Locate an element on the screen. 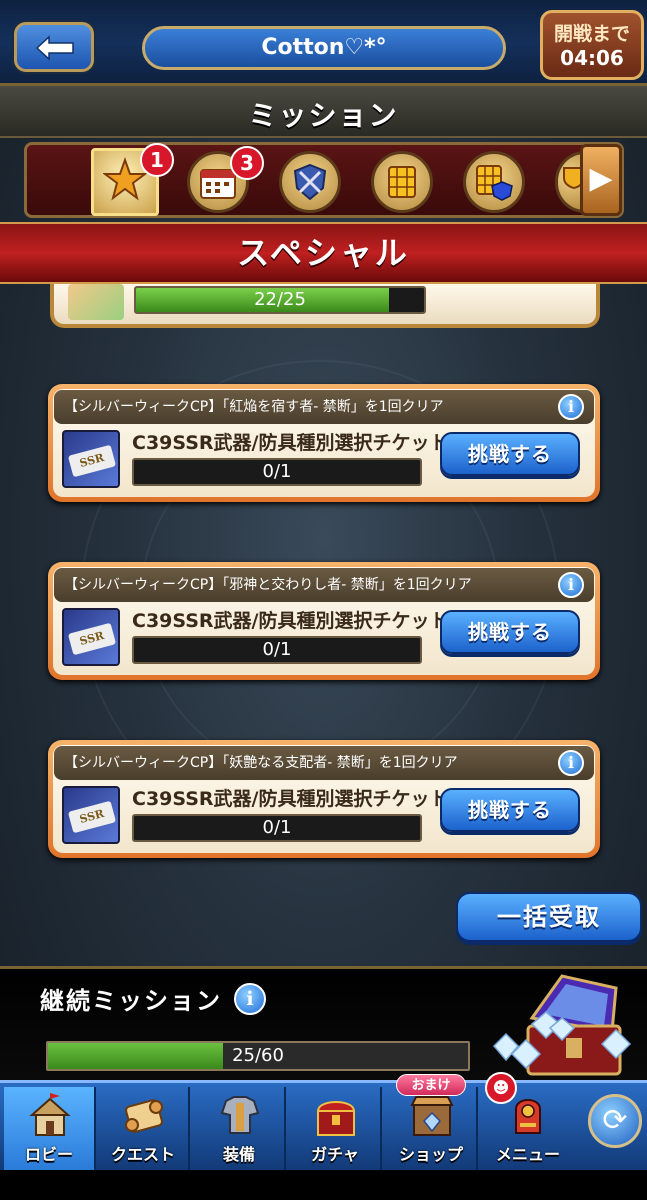  countdown-value: 04:06 is located at coordinates (592, 58).